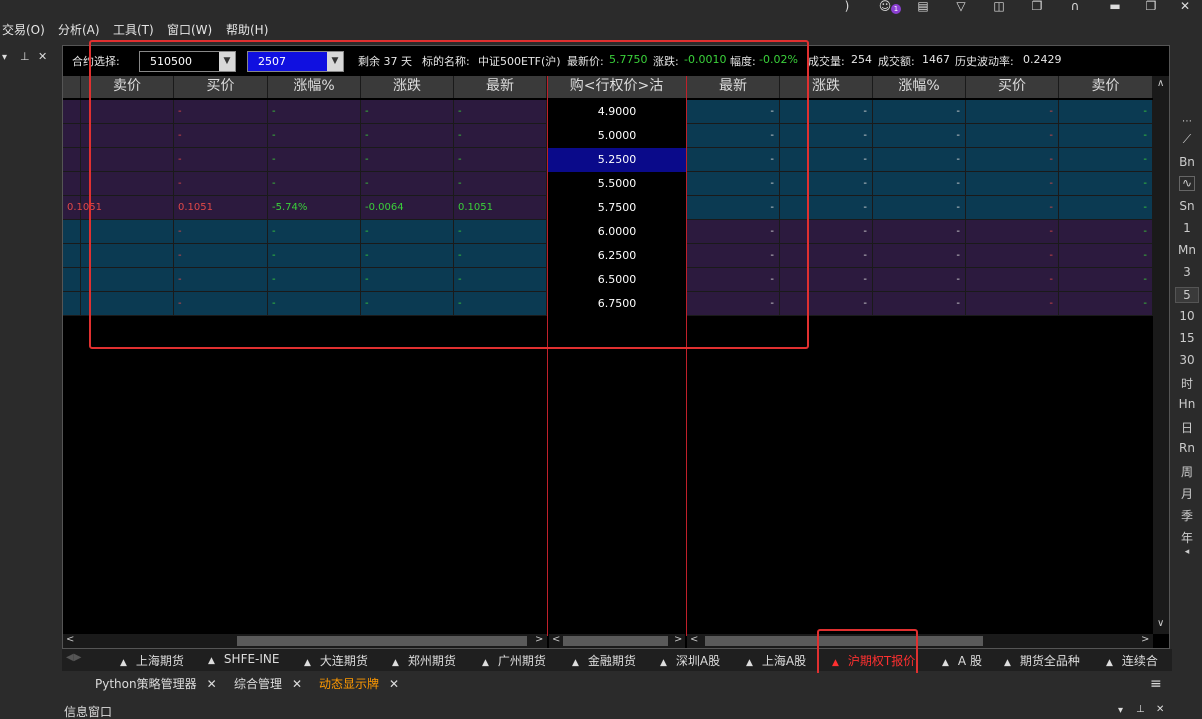 This screenshot has width=1202, height=719. What do you see at coordinates (268, 684) in the screenshot?
I see `doctab-general-management: 综合管理 ✕` at bounding box center [268, 684].